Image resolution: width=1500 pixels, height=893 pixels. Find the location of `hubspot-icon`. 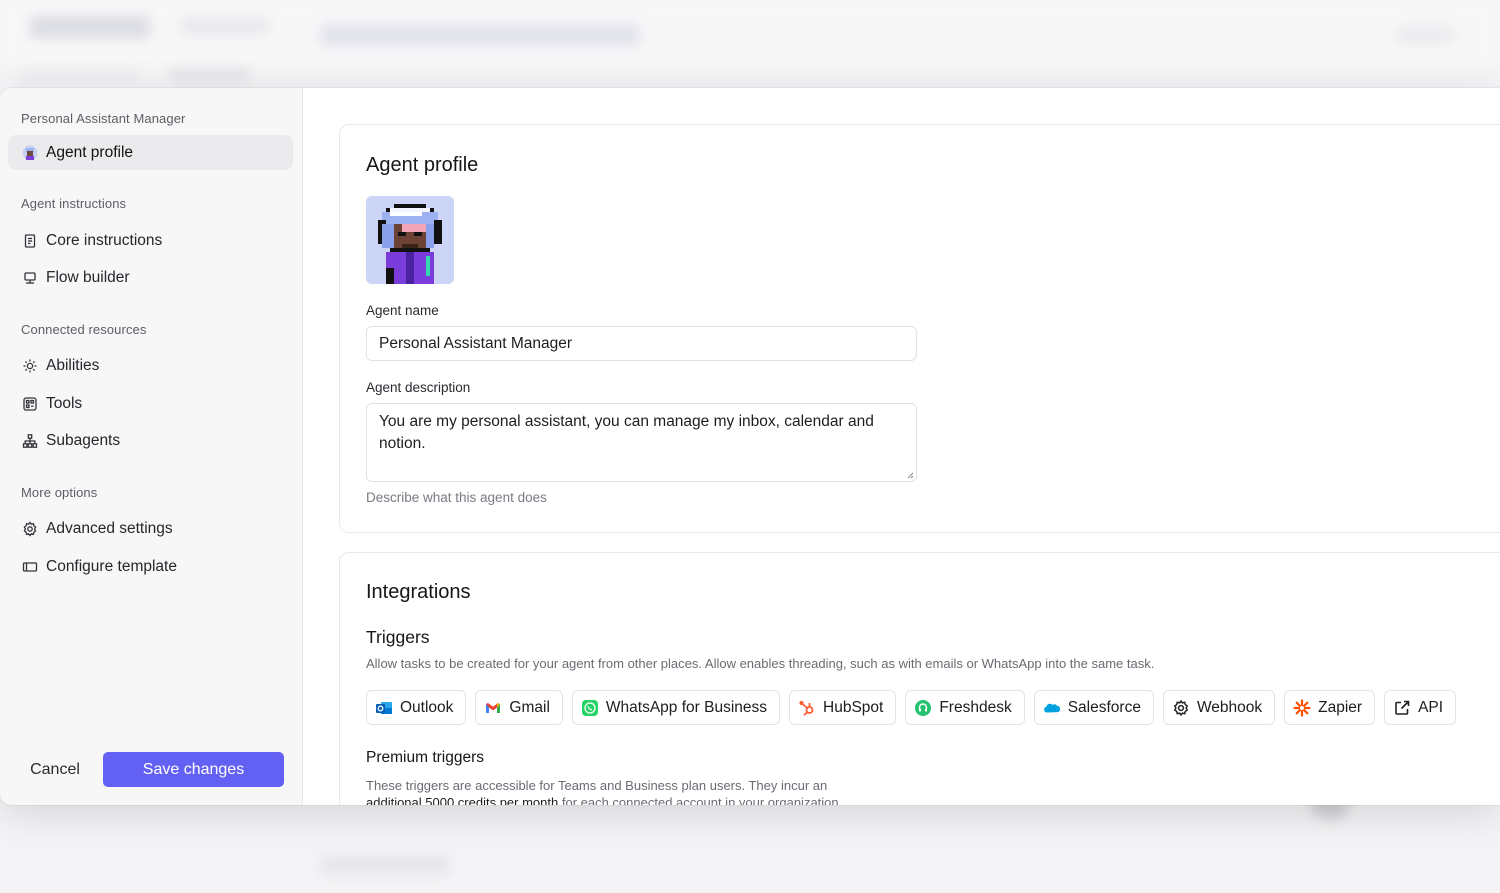

hubspot-icon is located at coordinates (807, 708).